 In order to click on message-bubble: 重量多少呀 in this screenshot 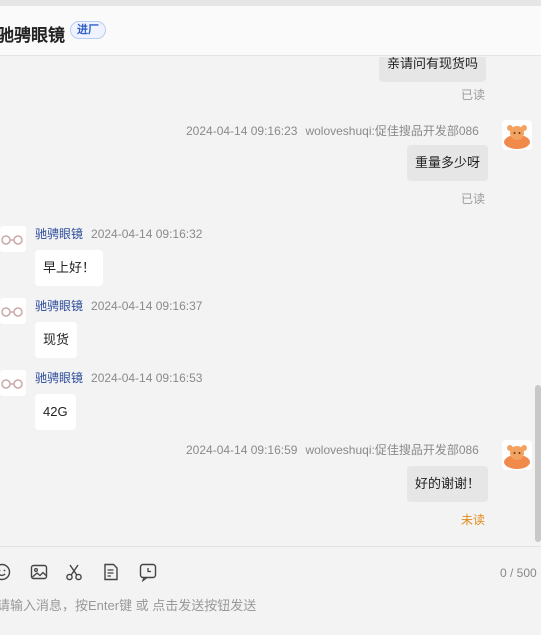, I will do `click(448, 163)`.